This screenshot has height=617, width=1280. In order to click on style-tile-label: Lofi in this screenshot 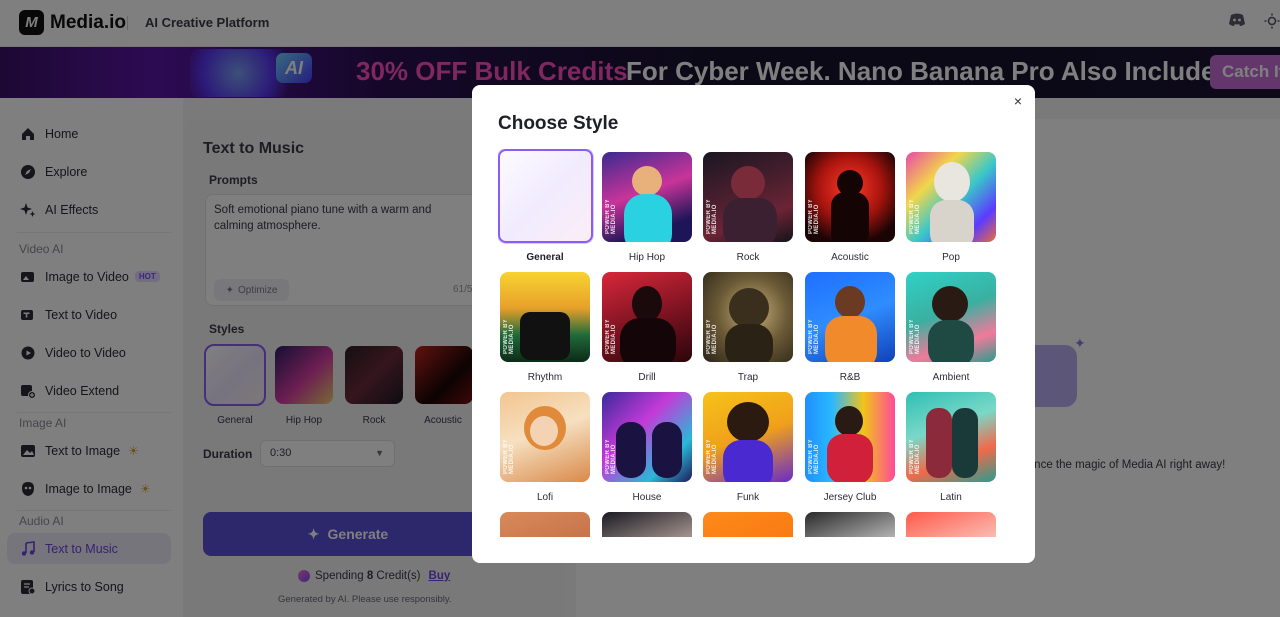, I will do `click(545, 497)`.